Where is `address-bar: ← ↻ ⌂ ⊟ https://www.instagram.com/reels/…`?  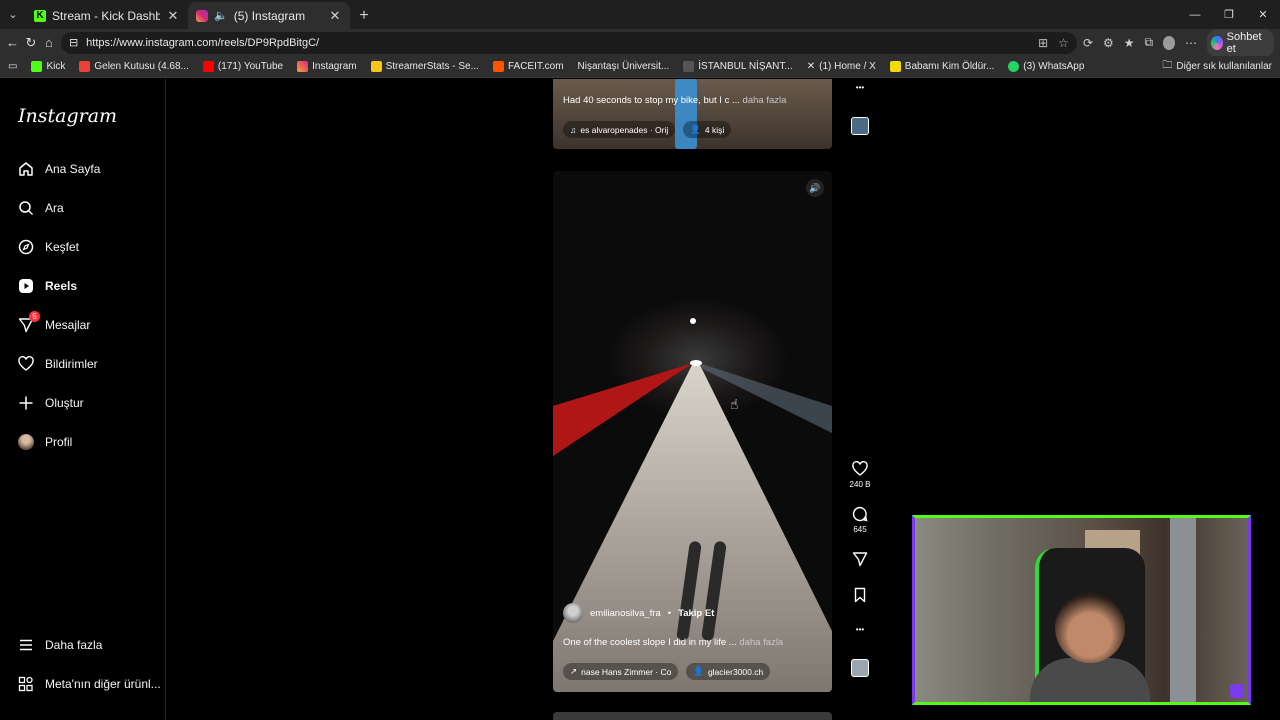
address-bar: ← ↻ ⌂ ⊟ https://www.instagram.com/reels/… is located at coordinates (640, 42).